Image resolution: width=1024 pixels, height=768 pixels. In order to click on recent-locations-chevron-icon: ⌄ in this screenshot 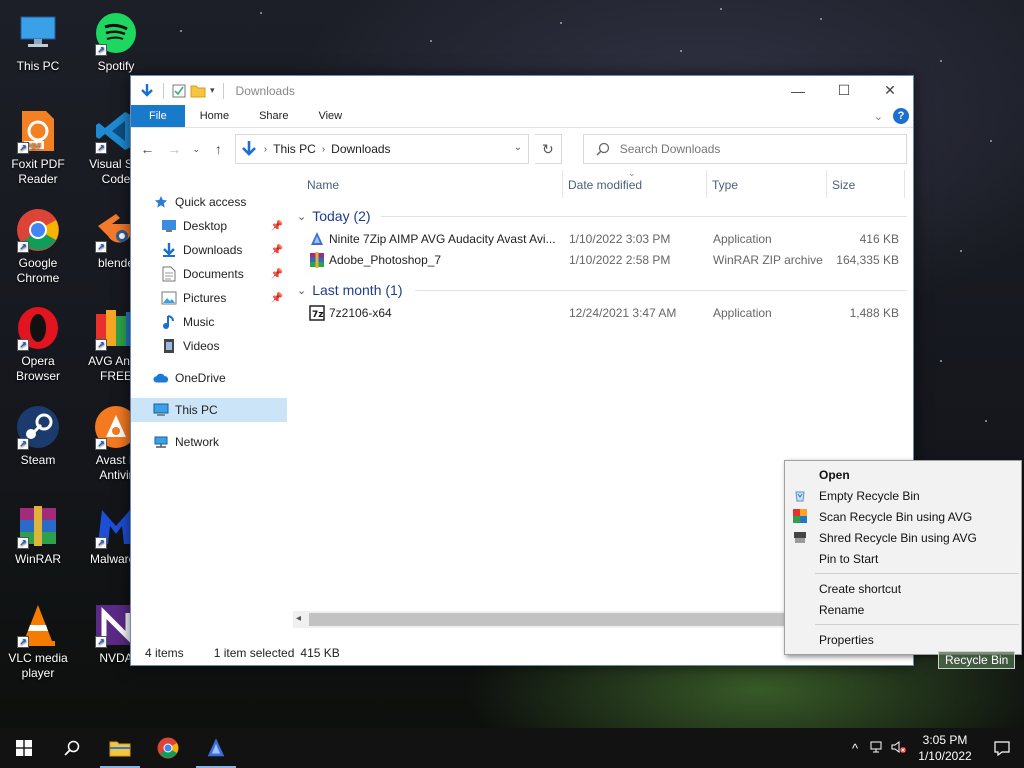, I will do `click(196, 149)`.